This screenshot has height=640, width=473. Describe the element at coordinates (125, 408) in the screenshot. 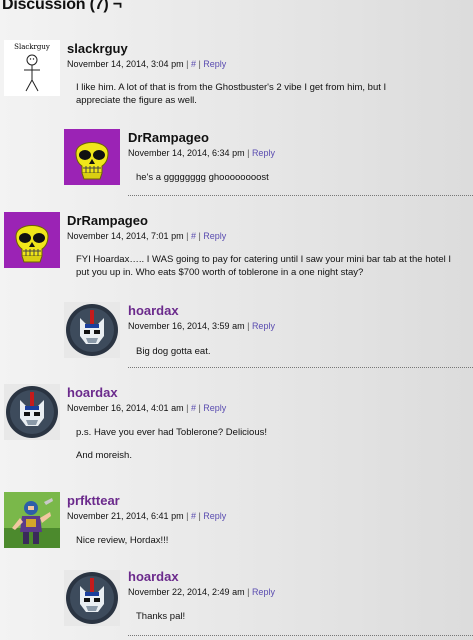

I see `comment-date: November 16, 2014, 4:01 am` at that location.